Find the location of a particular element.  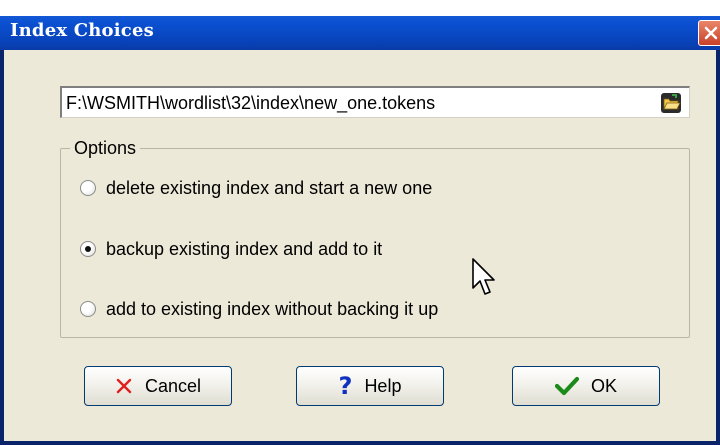

options-group-label: Options is located at coordinates (105, 148).